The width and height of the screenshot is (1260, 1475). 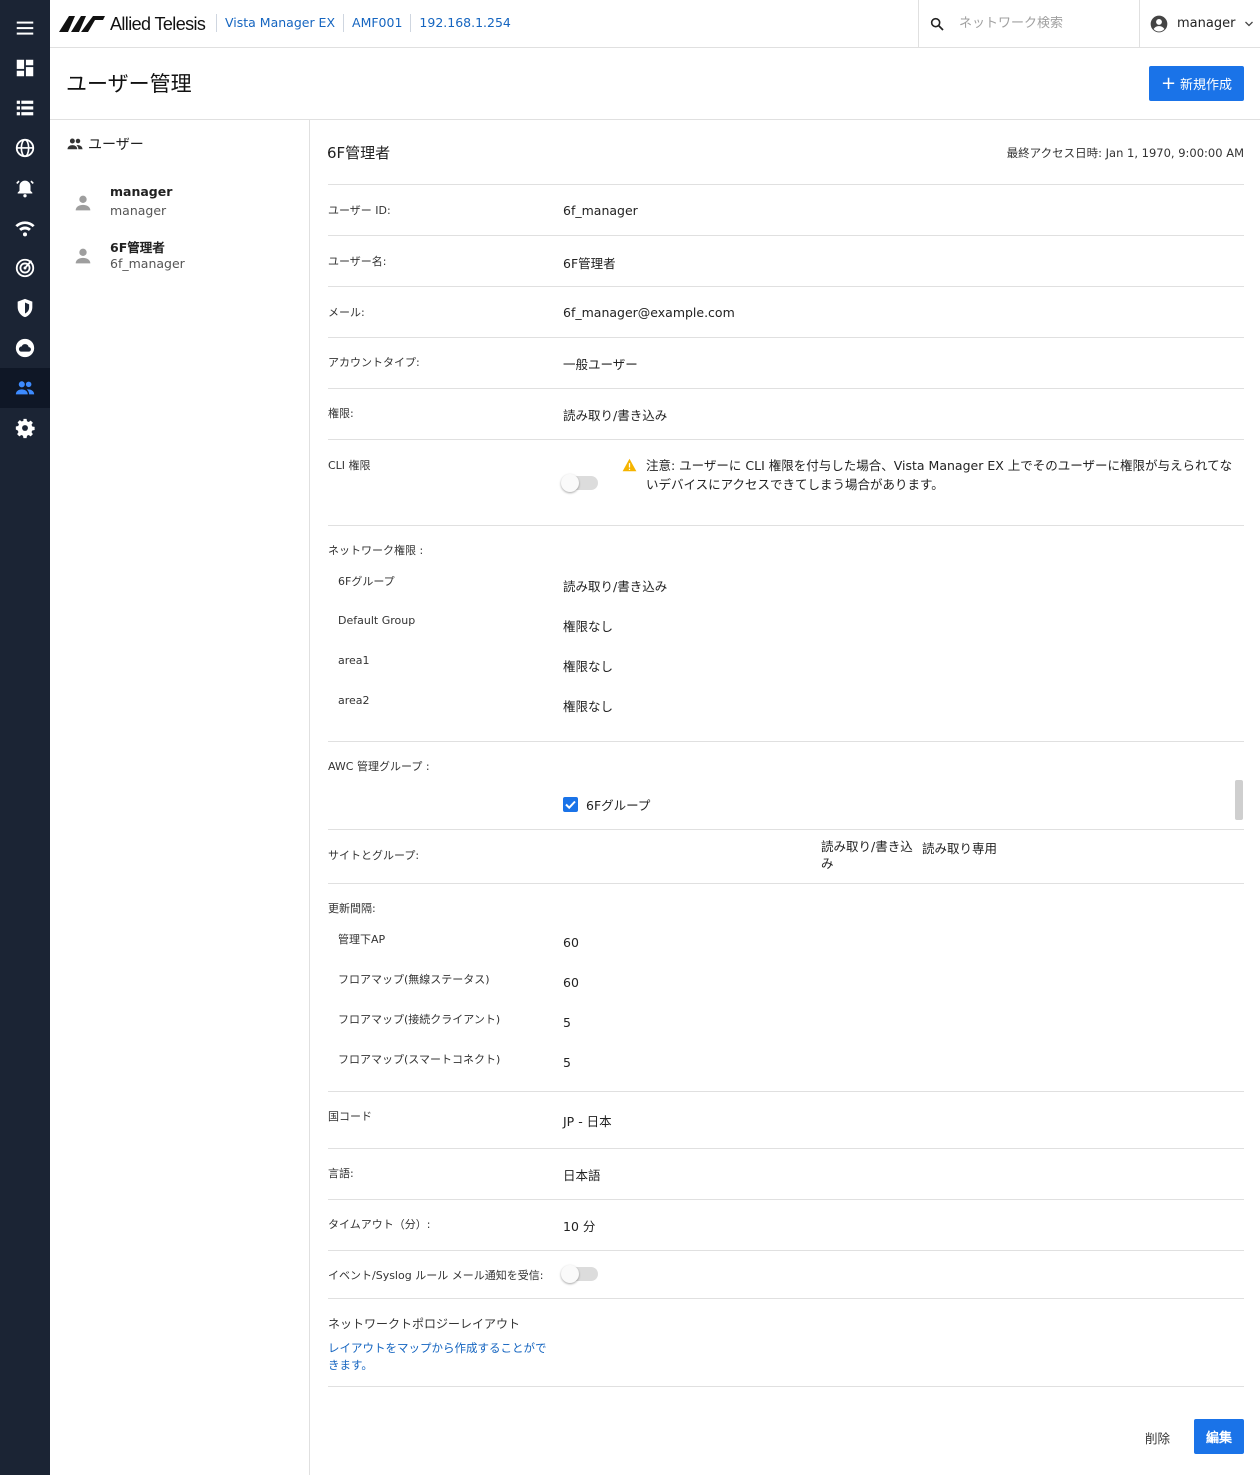 I want to click on user-list-title: ユーザー, so click(x=116, y=145).